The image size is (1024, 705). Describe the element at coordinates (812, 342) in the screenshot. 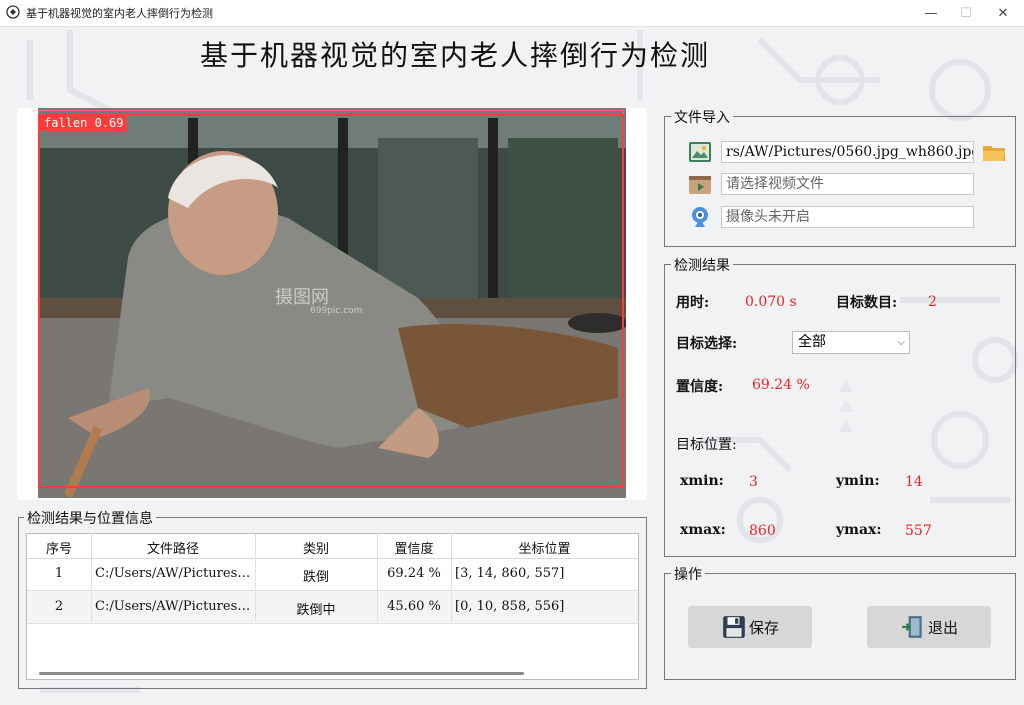

I see `target-select-value: 全部` at that location.